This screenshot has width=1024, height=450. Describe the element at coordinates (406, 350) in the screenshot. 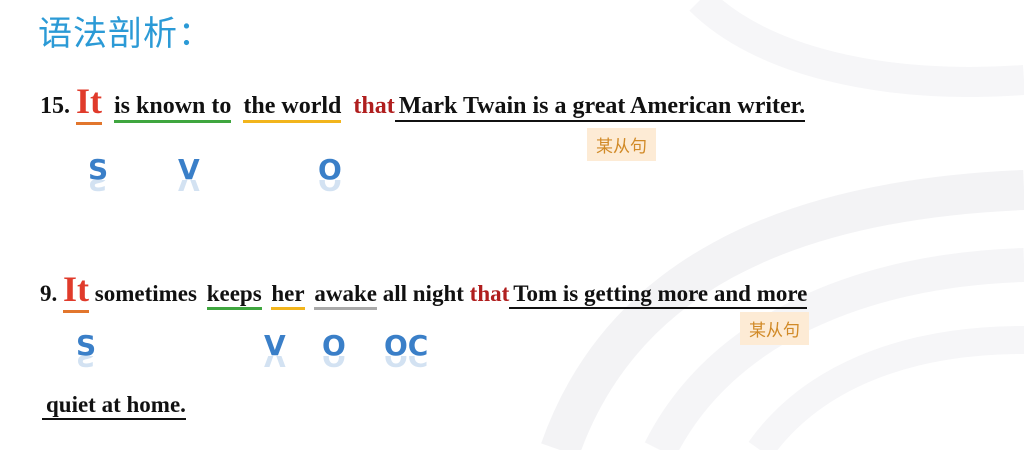

I see `role-oc-label: OCOC` at that location.